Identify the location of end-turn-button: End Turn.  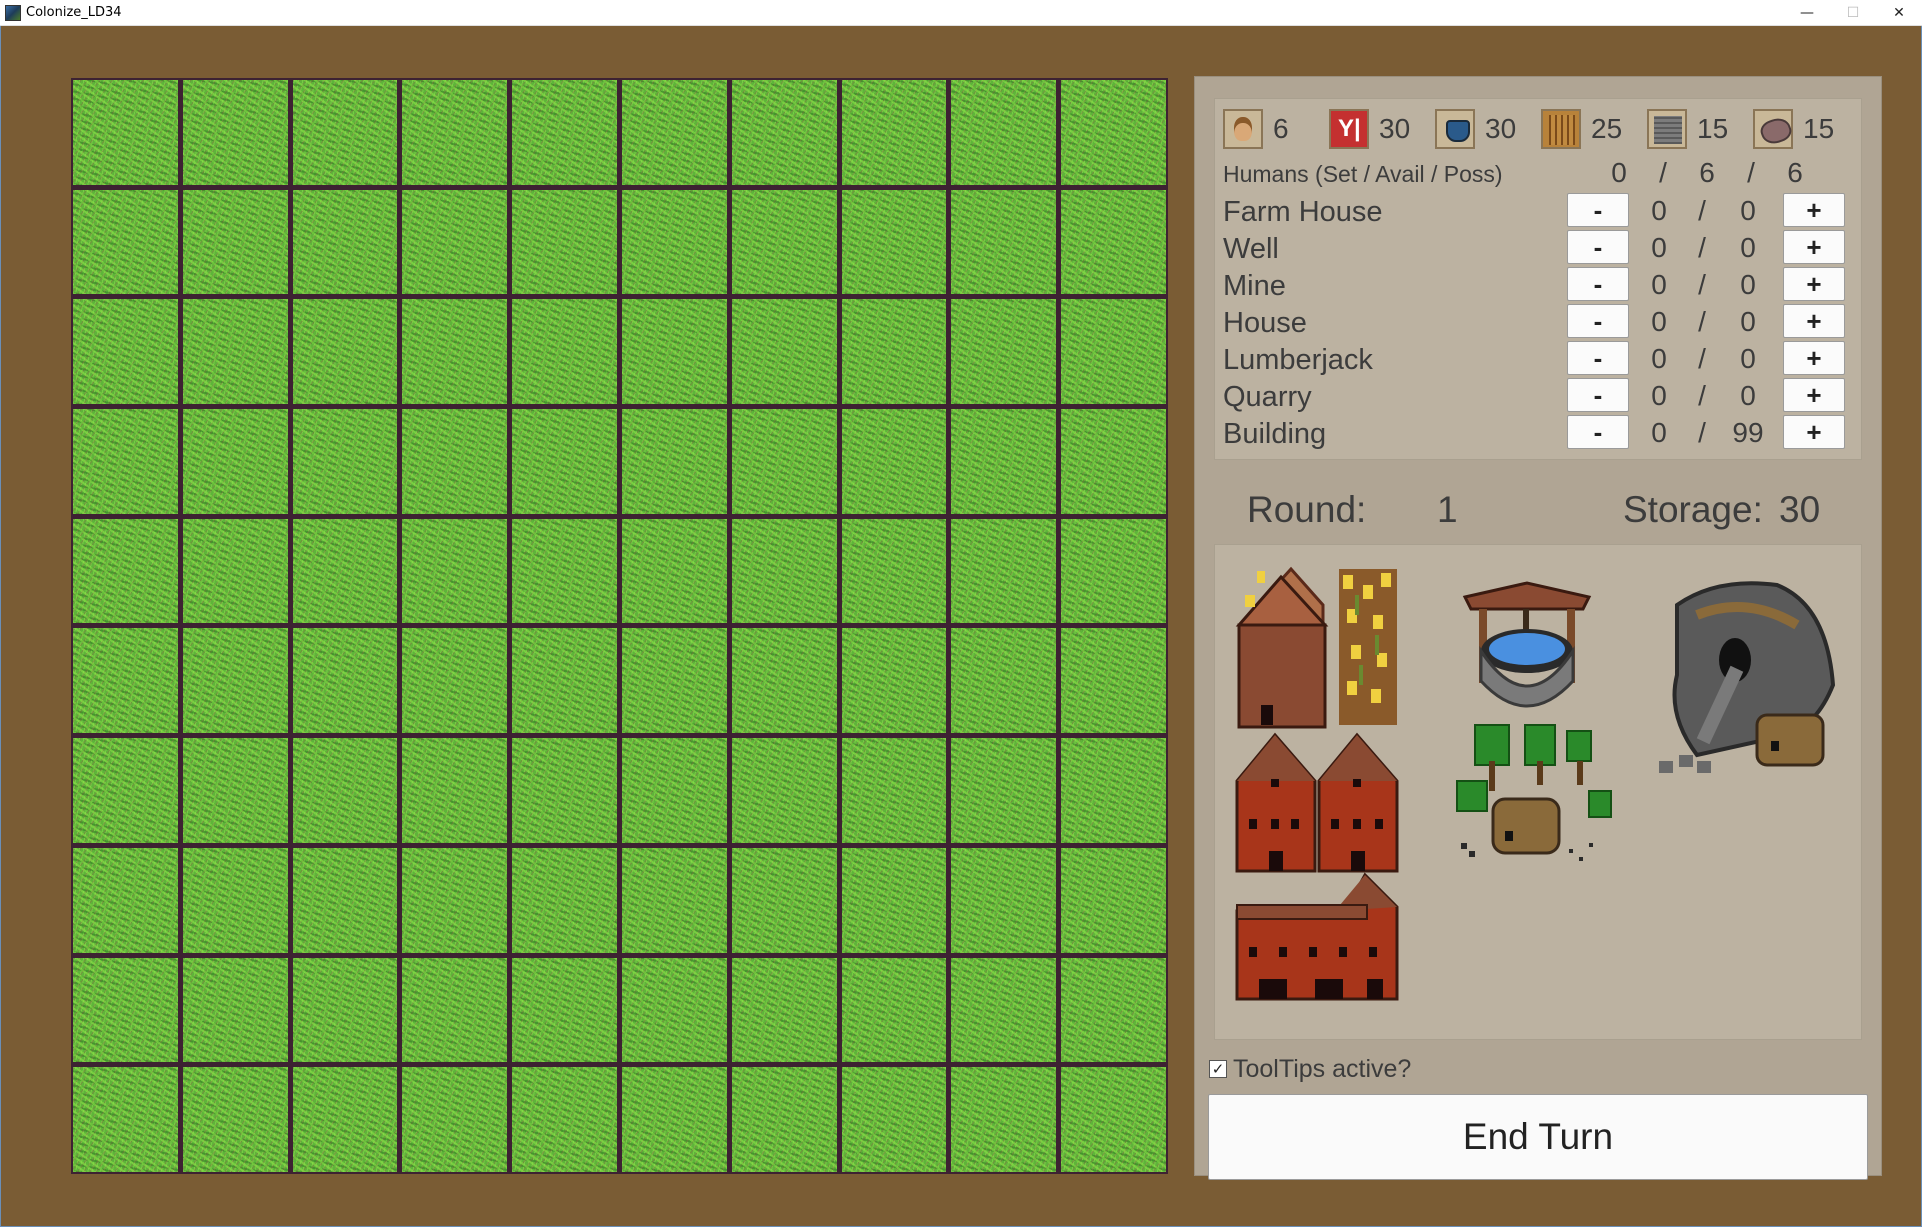
(1538, 1137).